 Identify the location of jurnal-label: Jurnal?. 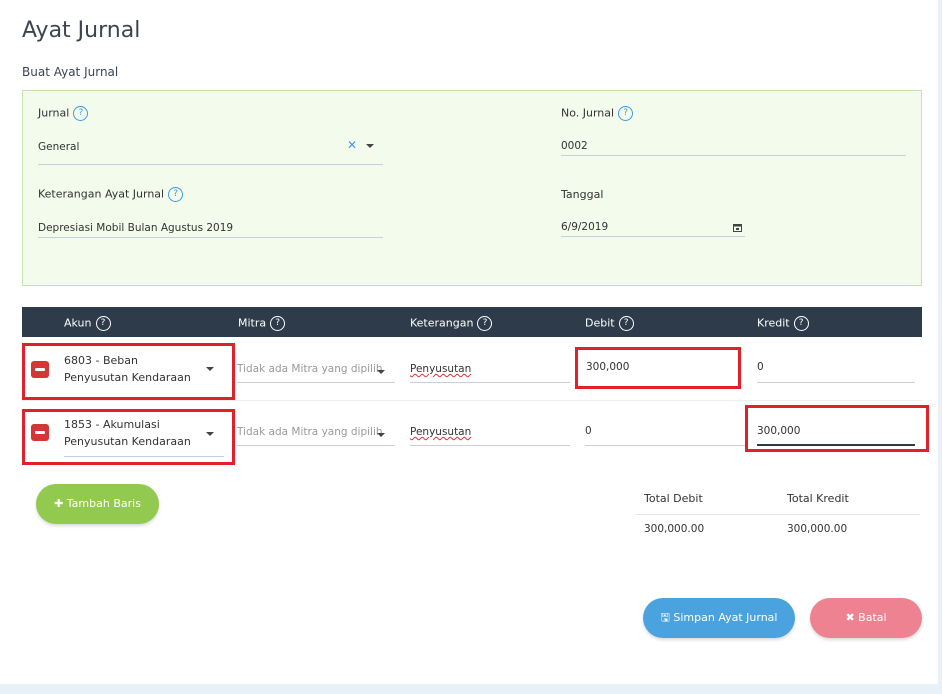
(63, 113).